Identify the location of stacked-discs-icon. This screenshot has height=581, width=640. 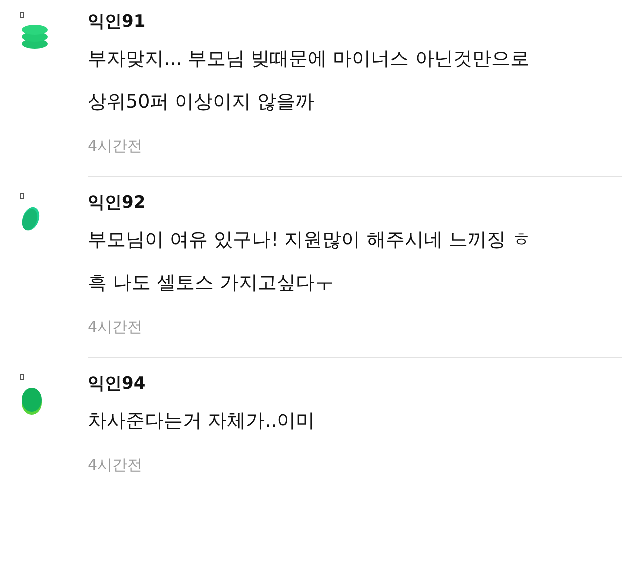
(35, 37).